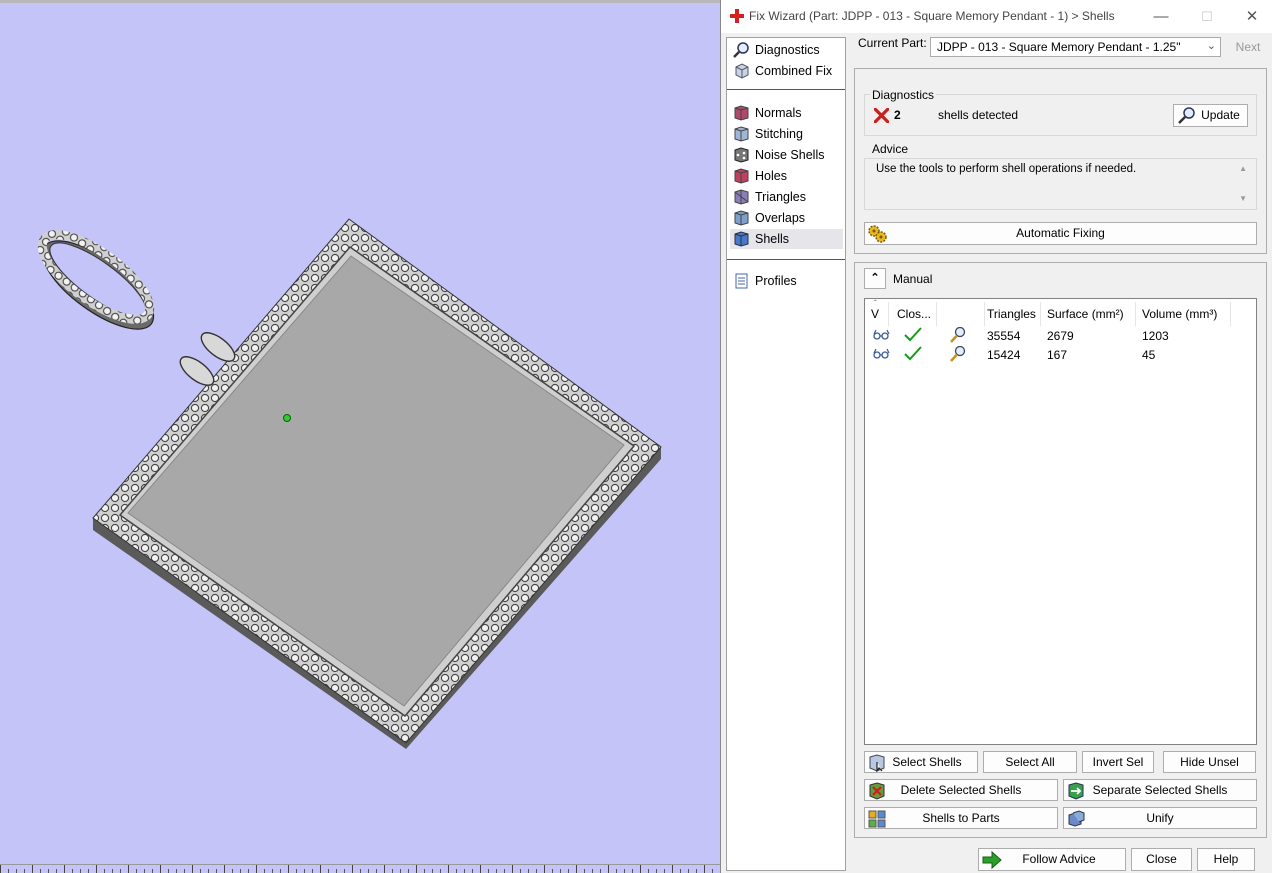 This screenshot has width=1272, height=873. I want to click on unify-label: Unify, so click(1160, 818).